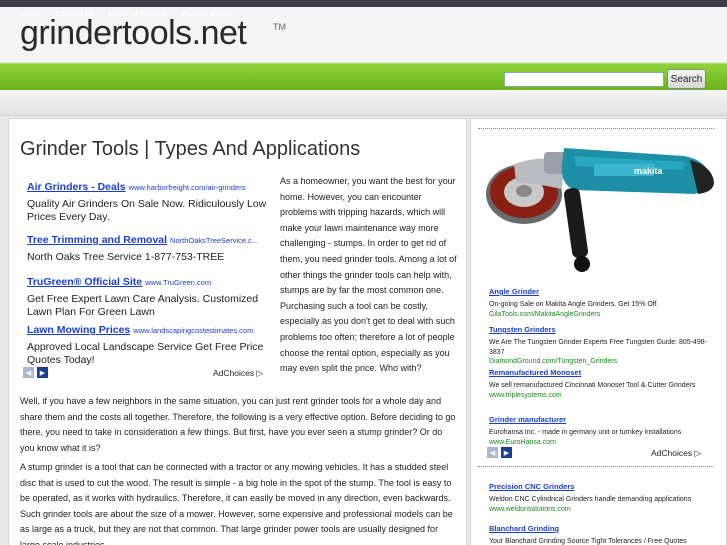 The width and height of the screenshot is (727, 545). Describe the element at coordinates (207, 13) in the screenshot. I see `nav-privacy-policy: Privacy Policy` at that location.